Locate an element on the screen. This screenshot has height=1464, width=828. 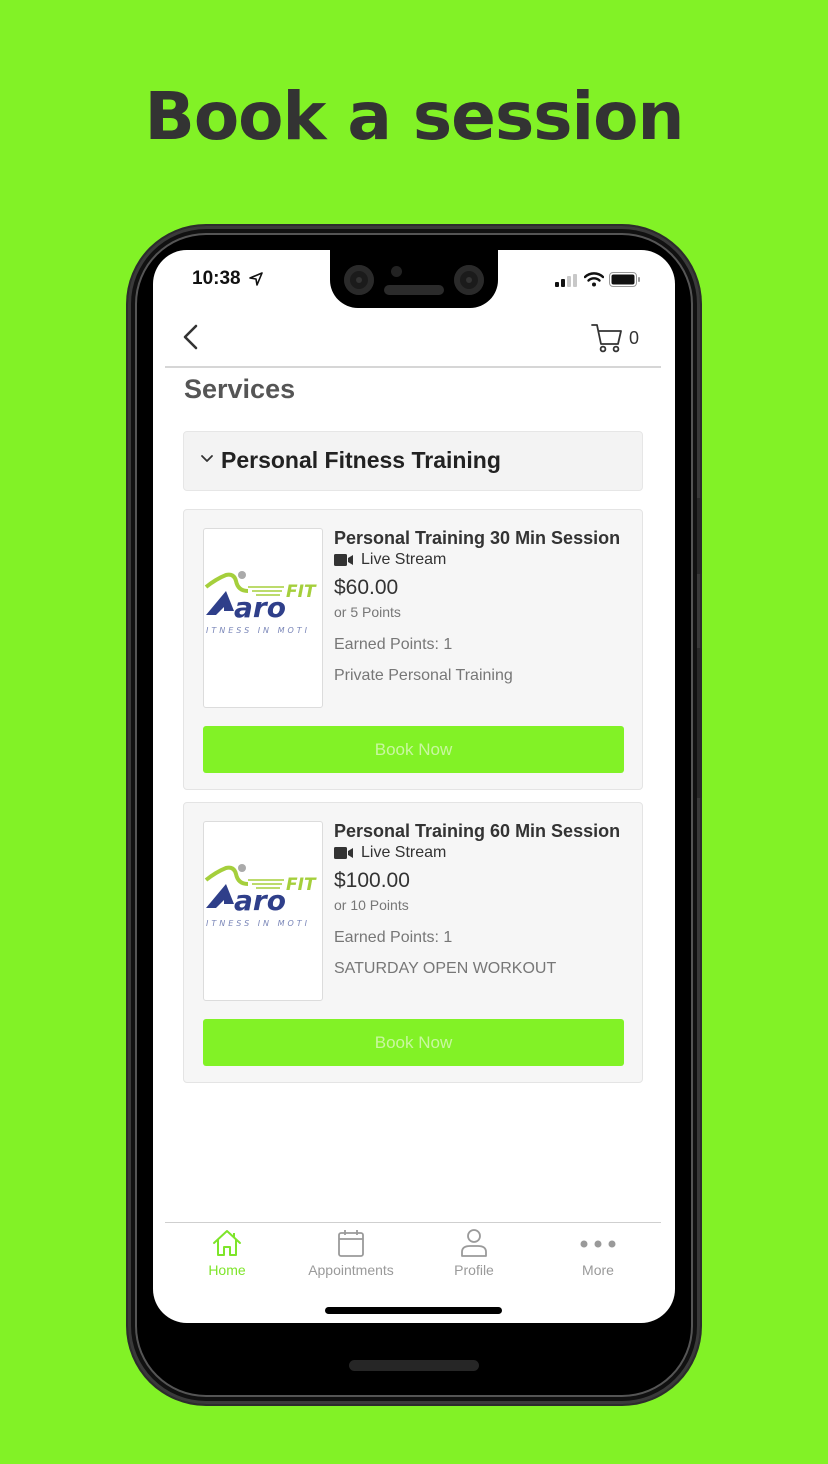
shopping-cart-icon is located at coordinates (607, 338).